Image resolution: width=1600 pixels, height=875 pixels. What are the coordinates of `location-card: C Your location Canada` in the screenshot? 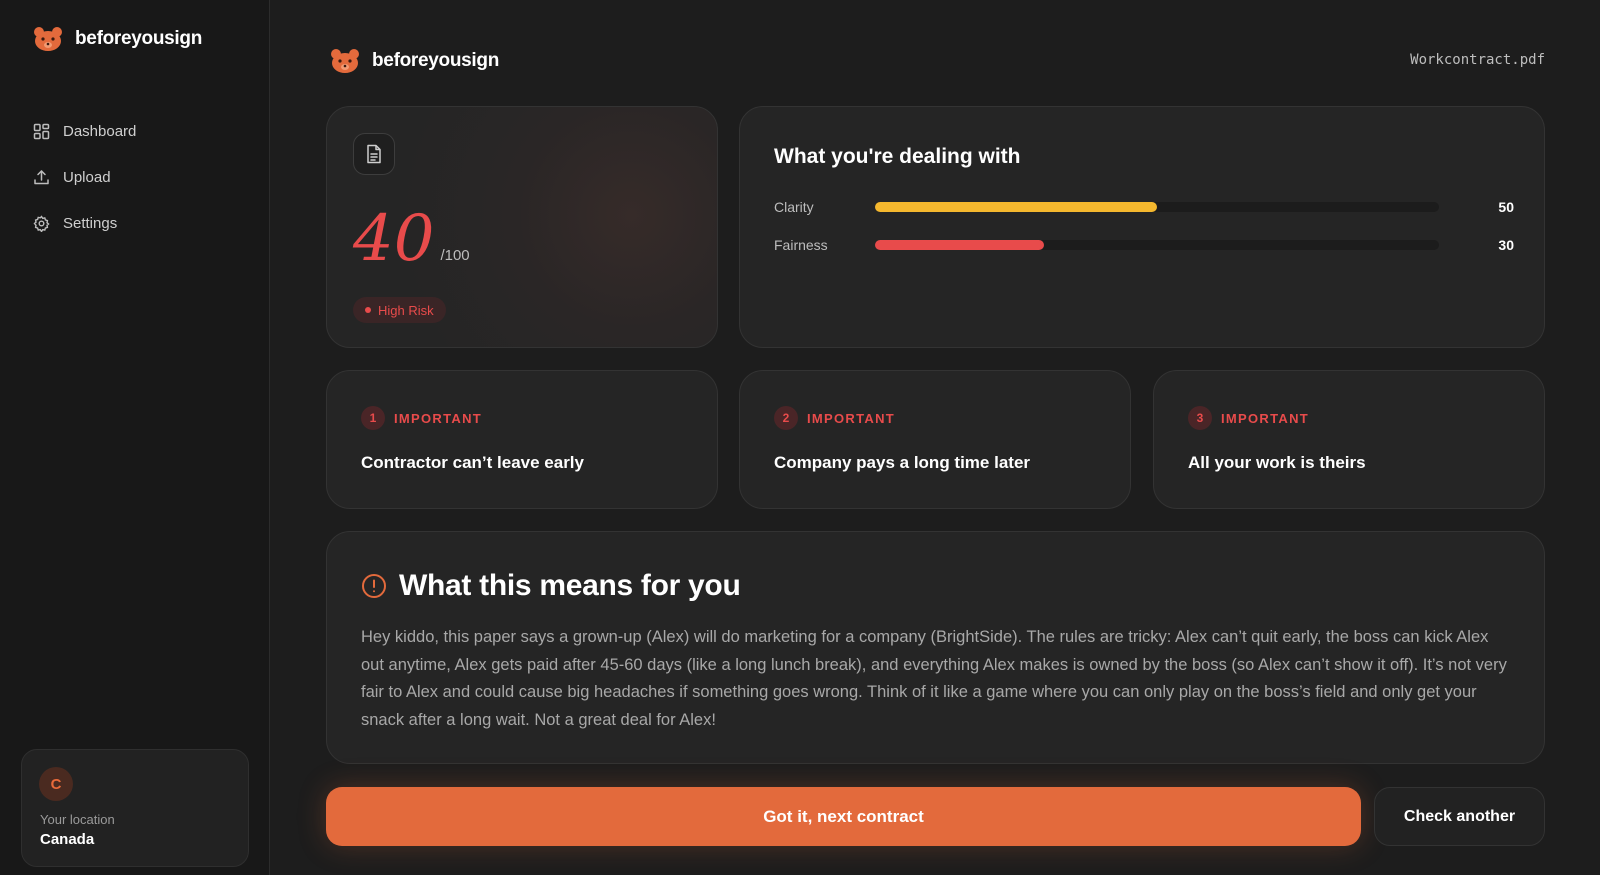 It's located at (135, 808).